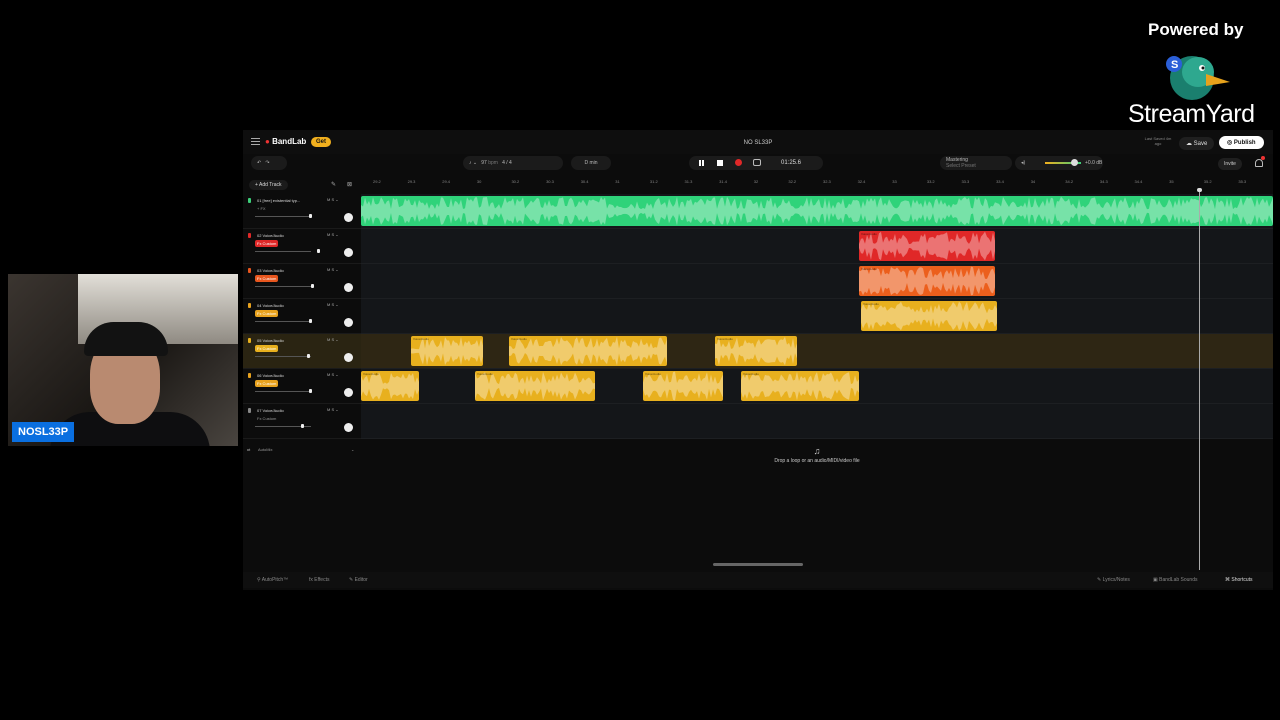 The width and height of the screenshot is (1280, 720). I want to click on audio-clip, so click(817, 211).